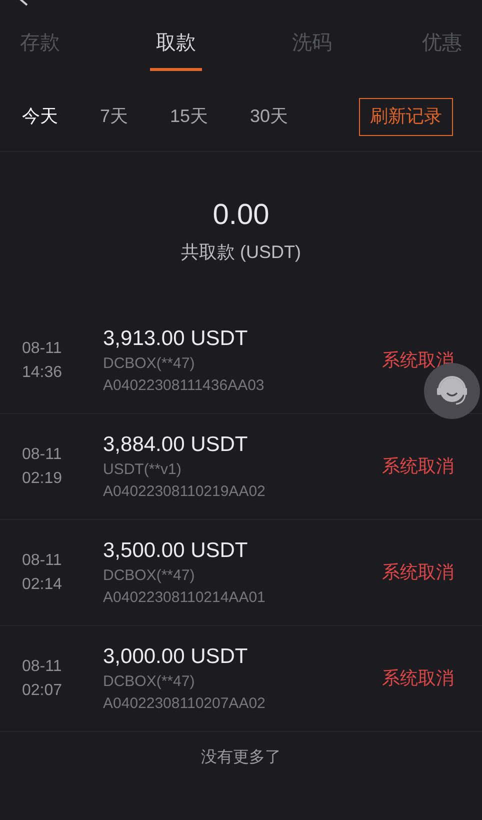  I want to click on record-order-number: A04022308110207AA02, so click(184, 704).